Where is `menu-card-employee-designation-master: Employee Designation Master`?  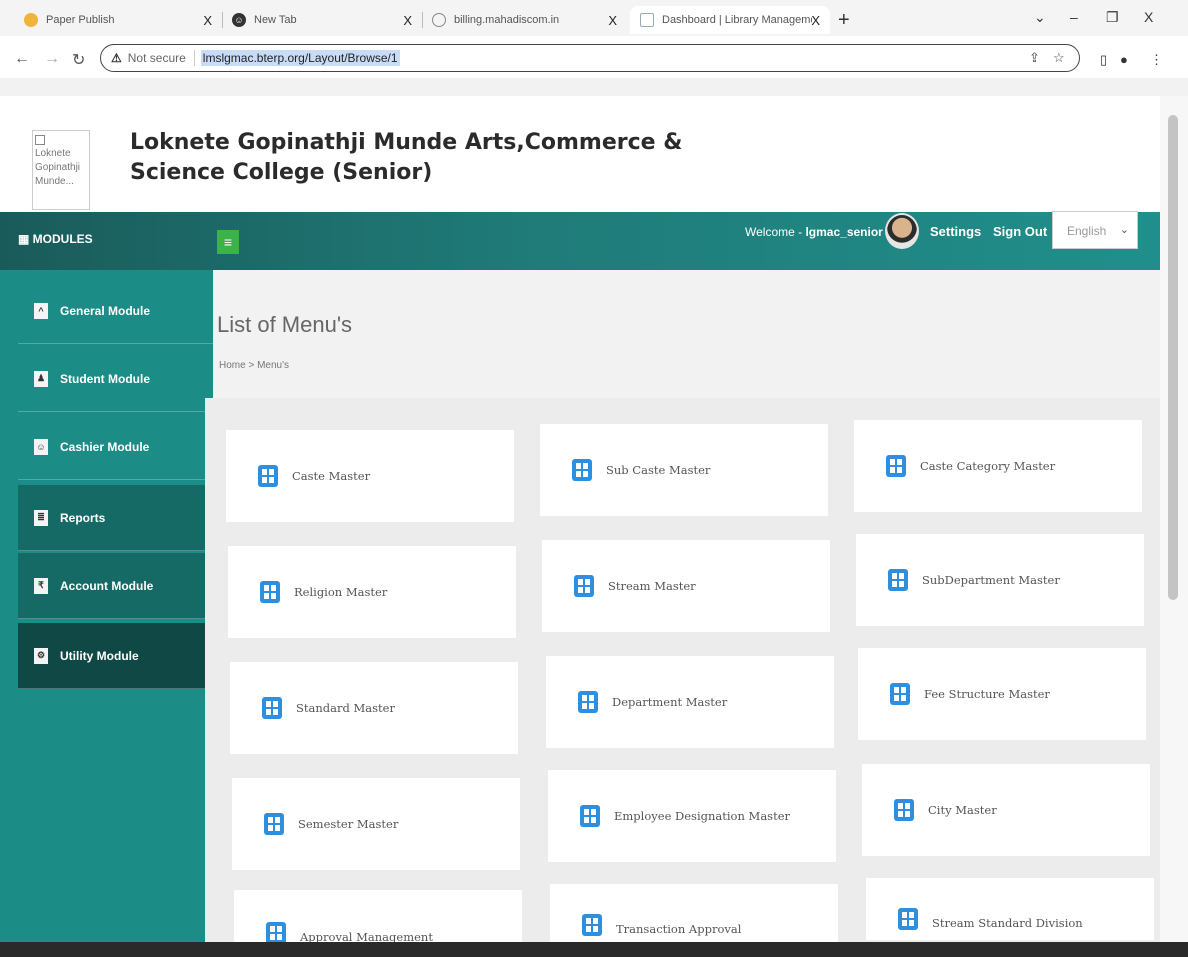 menu-card-employee-designation-master: Employee Designation Master is located at coordinates (692, 816).